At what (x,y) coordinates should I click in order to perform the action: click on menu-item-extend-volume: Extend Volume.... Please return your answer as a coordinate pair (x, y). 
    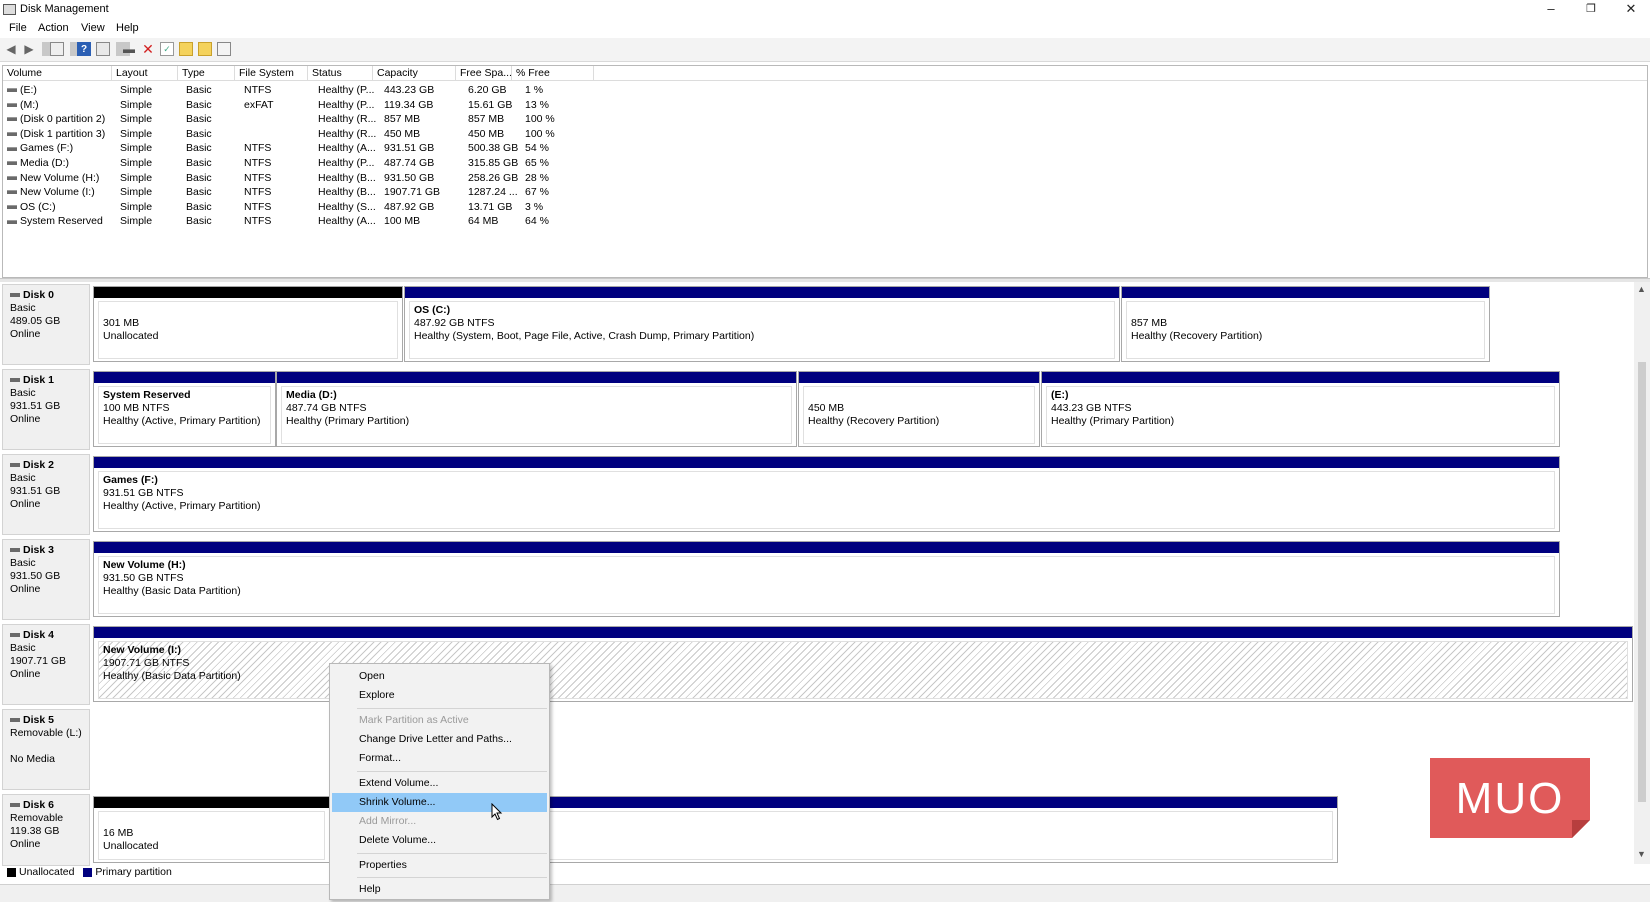
    Looking at the image, I should click on (439, 783).